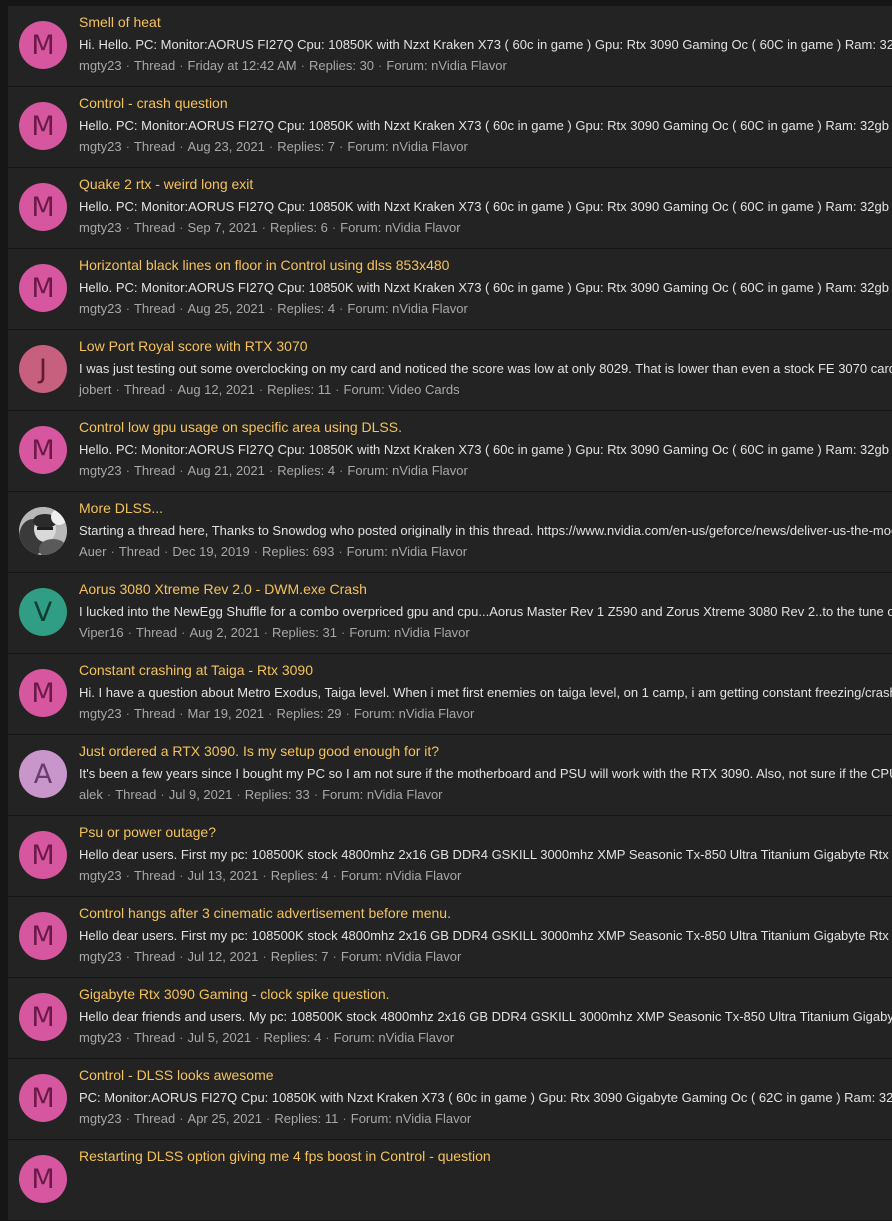 This screenshot has width=892, height=1221. What do you see at coordinates (226, 470) in the screenshot?
I see `thread-date: Aug 21, 2021` at bounding box center [226, 470].